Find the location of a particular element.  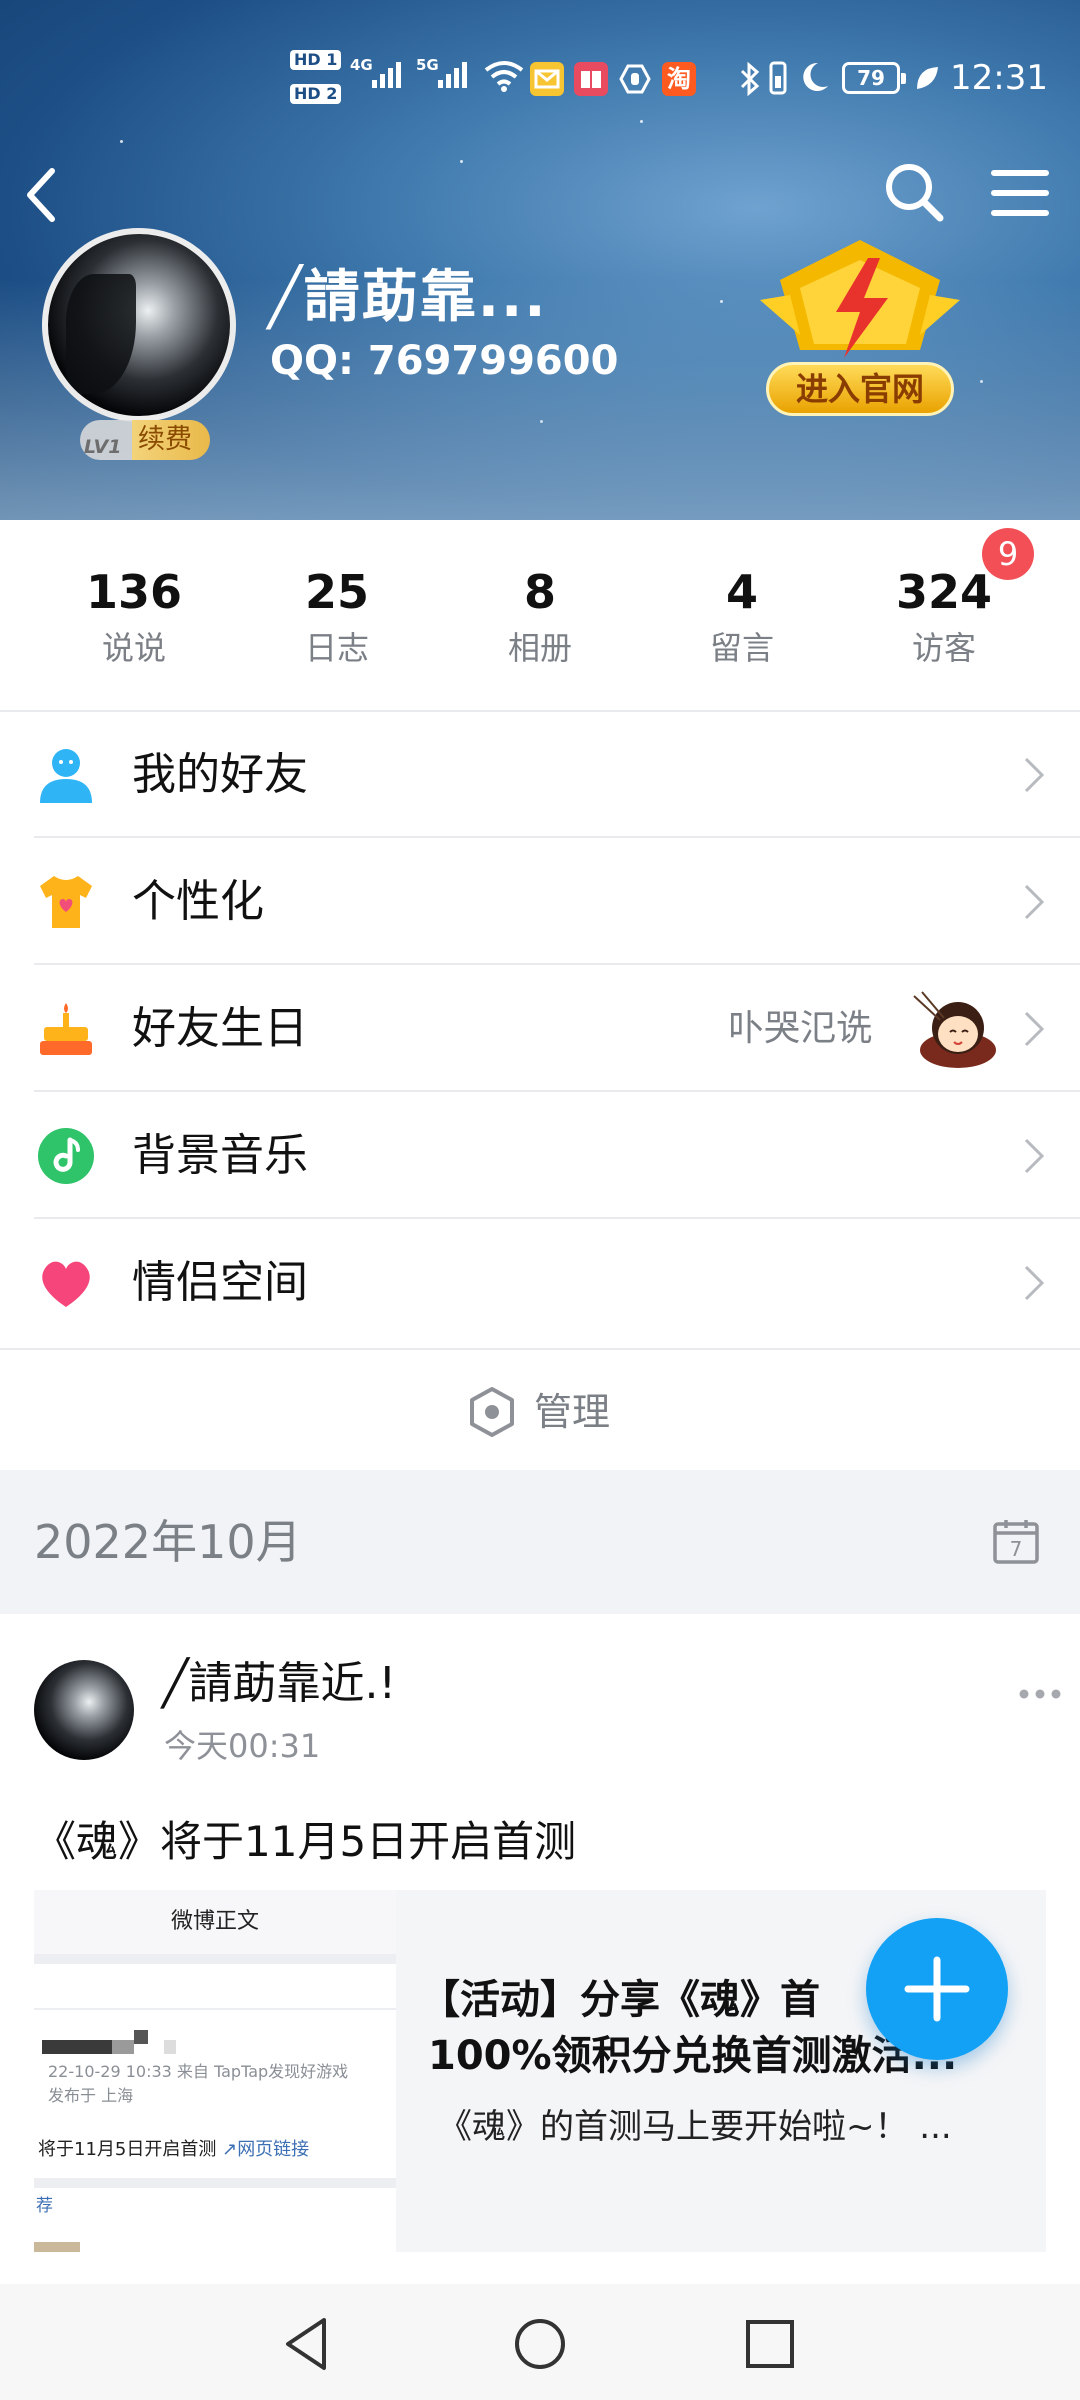

official-site-button: 进入官网 is located at coordinates (860, 330).